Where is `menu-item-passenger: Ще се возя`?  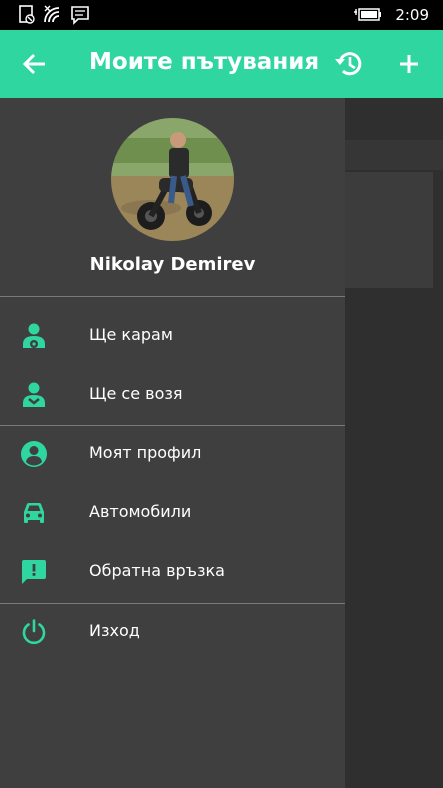
menu-item-passenger: Ще се возя is located at coordinates (172, 395).